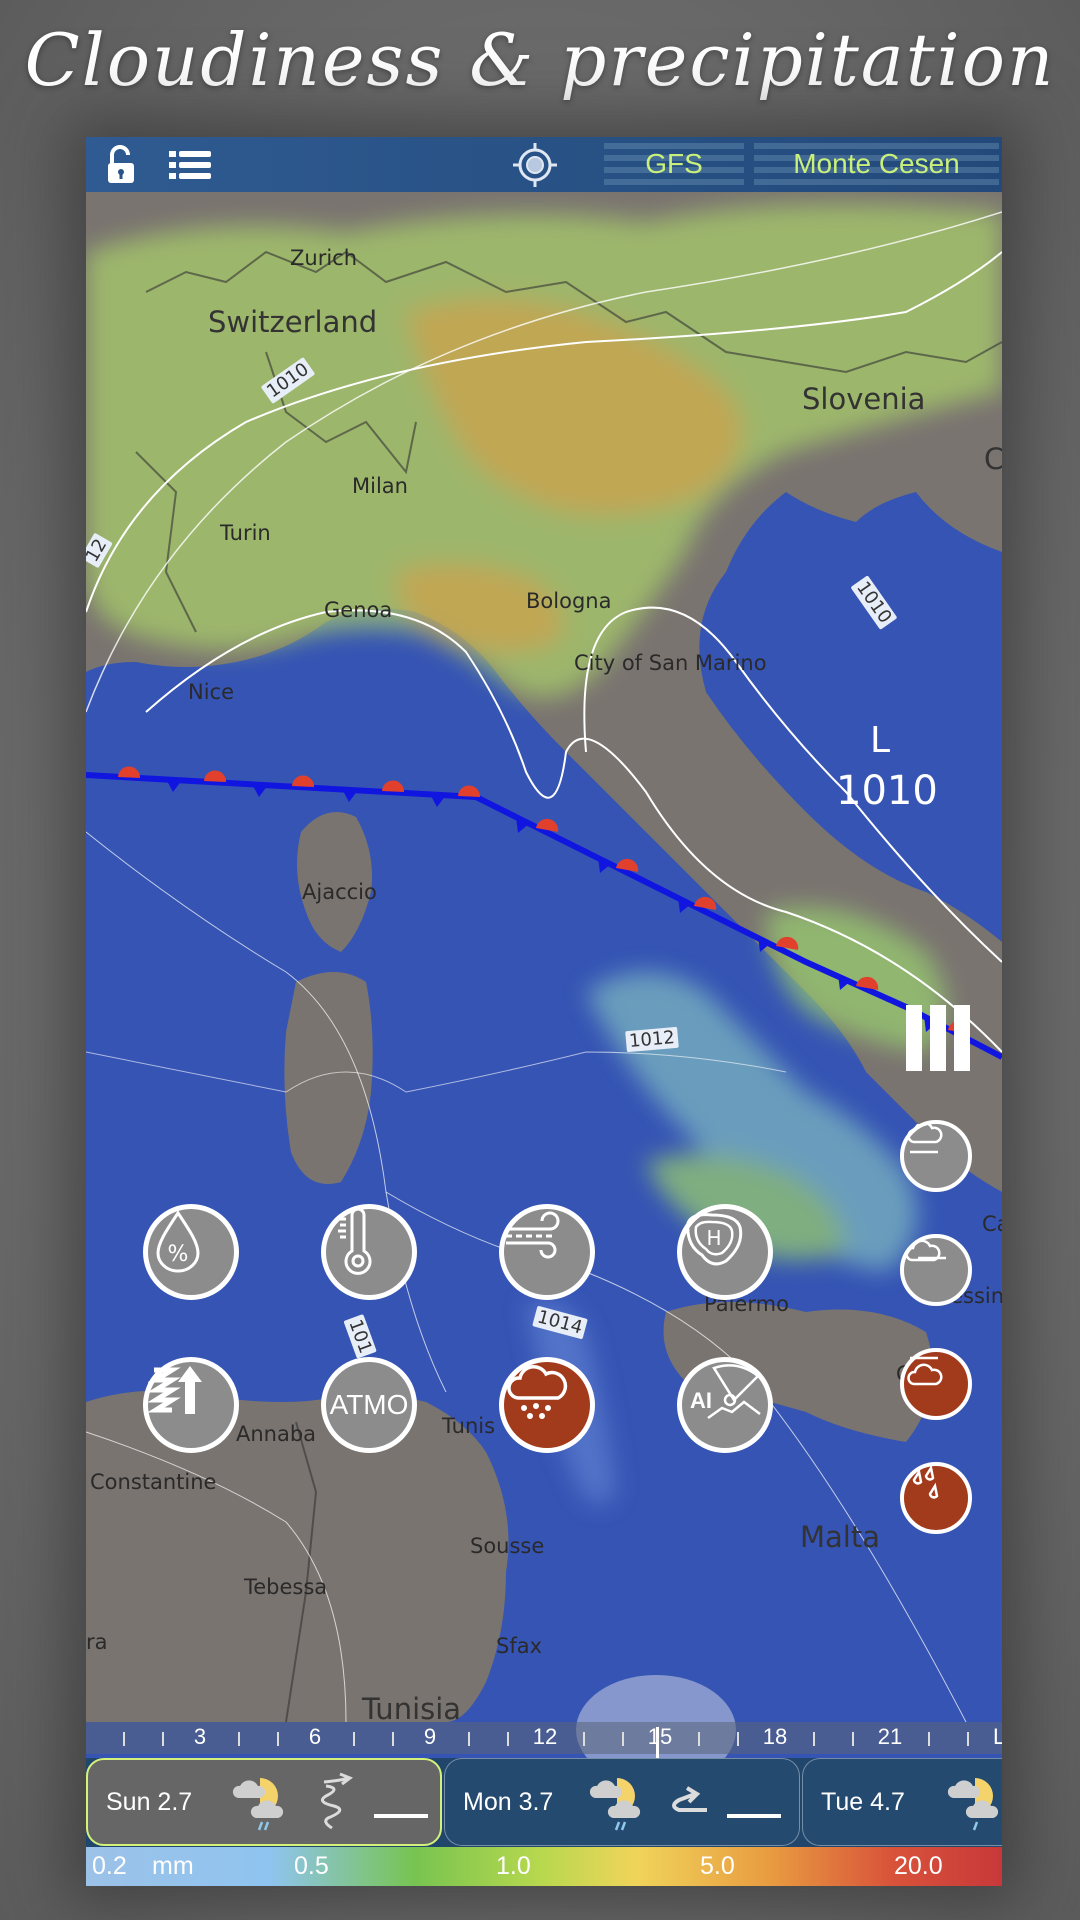 Image resolution: width=1080 pixels, height=1920 pixels. I want to click on map-label-country: C, so click(993, 459).